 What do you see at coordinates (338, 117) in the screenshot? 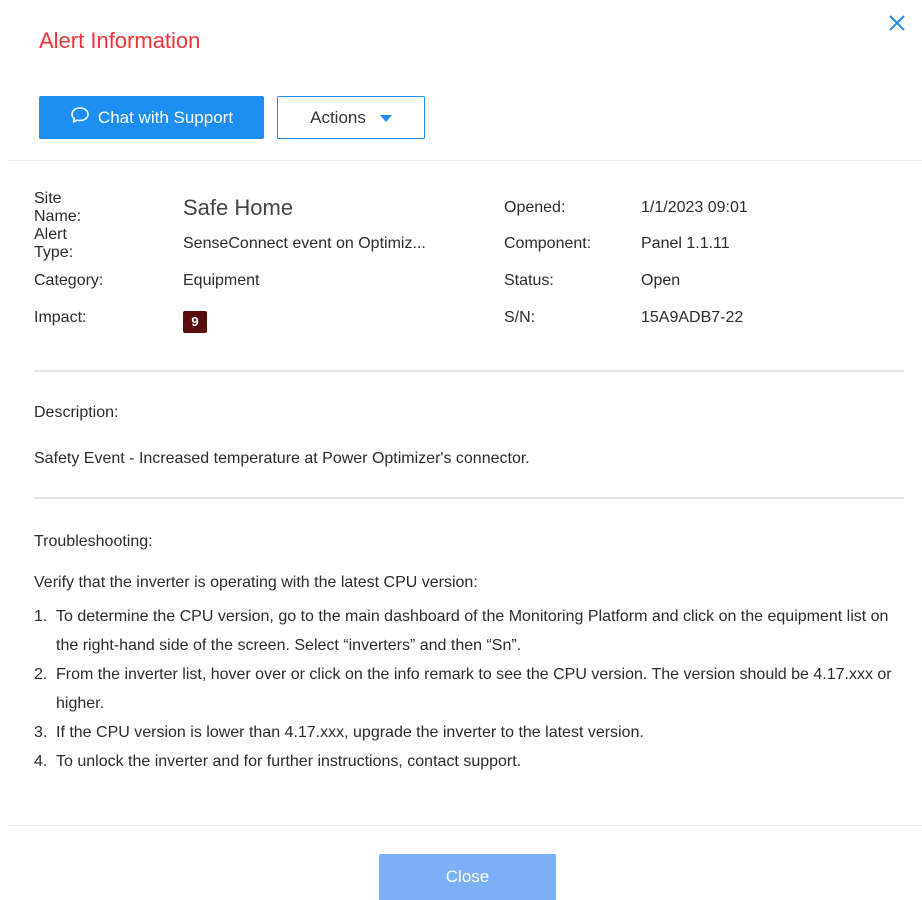
I see `actions-button-label: Actions` at bounding box center [338, 117].